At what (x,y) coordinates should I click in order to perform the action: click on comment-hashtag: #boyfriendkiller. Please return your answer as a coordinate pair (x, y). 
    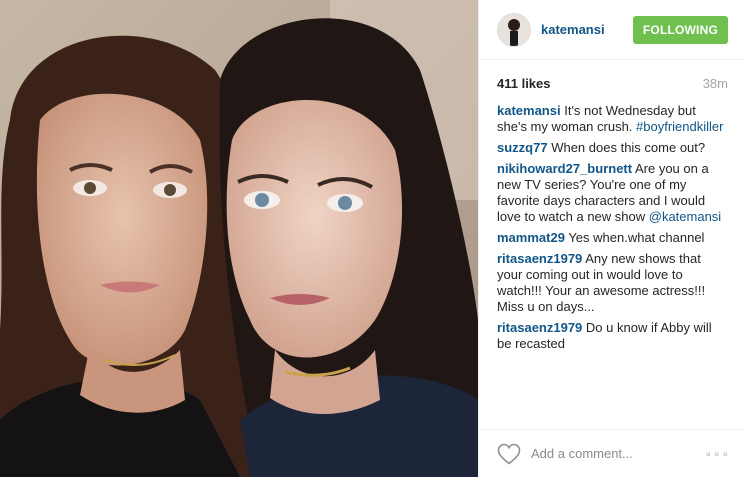
    Looking at the image, I should click on (679, 126).